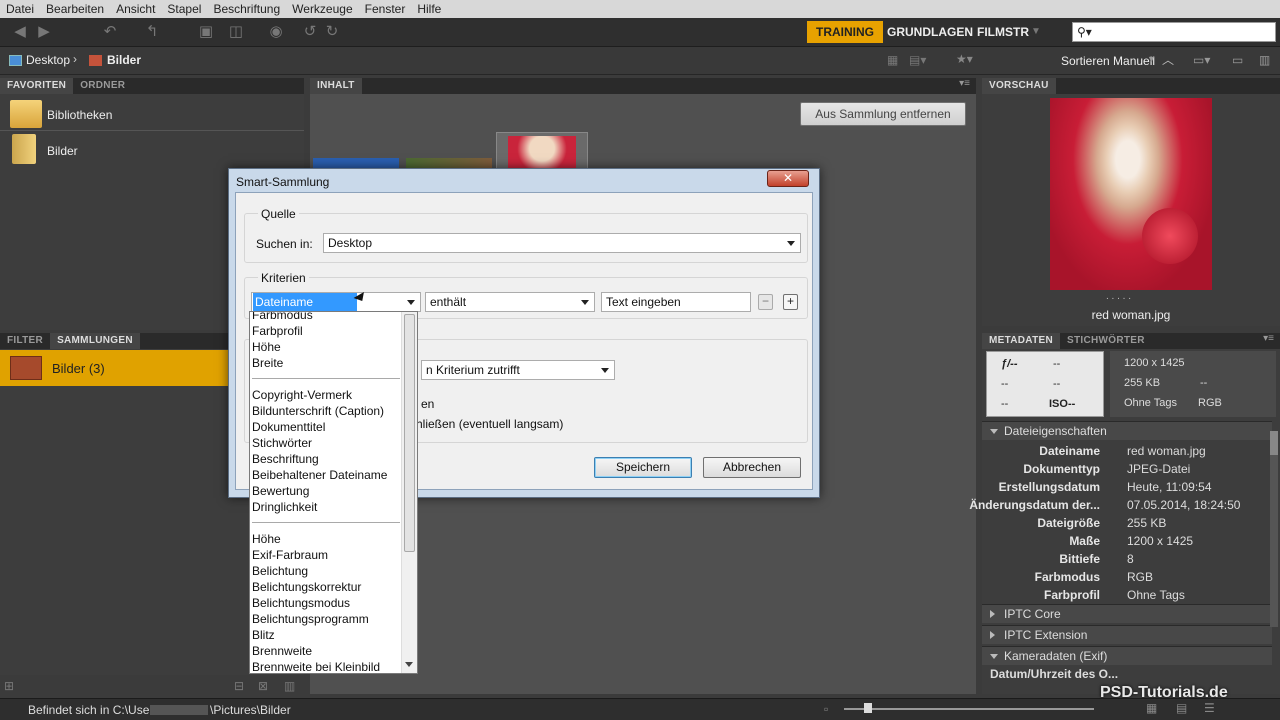 The height and width of the screenshot is (720, 1280). What do you see at coordinates (1201, 60) in the screenshot?
I see `recent-folders-icon: ▭▾` at bounding box center [1201, 60].